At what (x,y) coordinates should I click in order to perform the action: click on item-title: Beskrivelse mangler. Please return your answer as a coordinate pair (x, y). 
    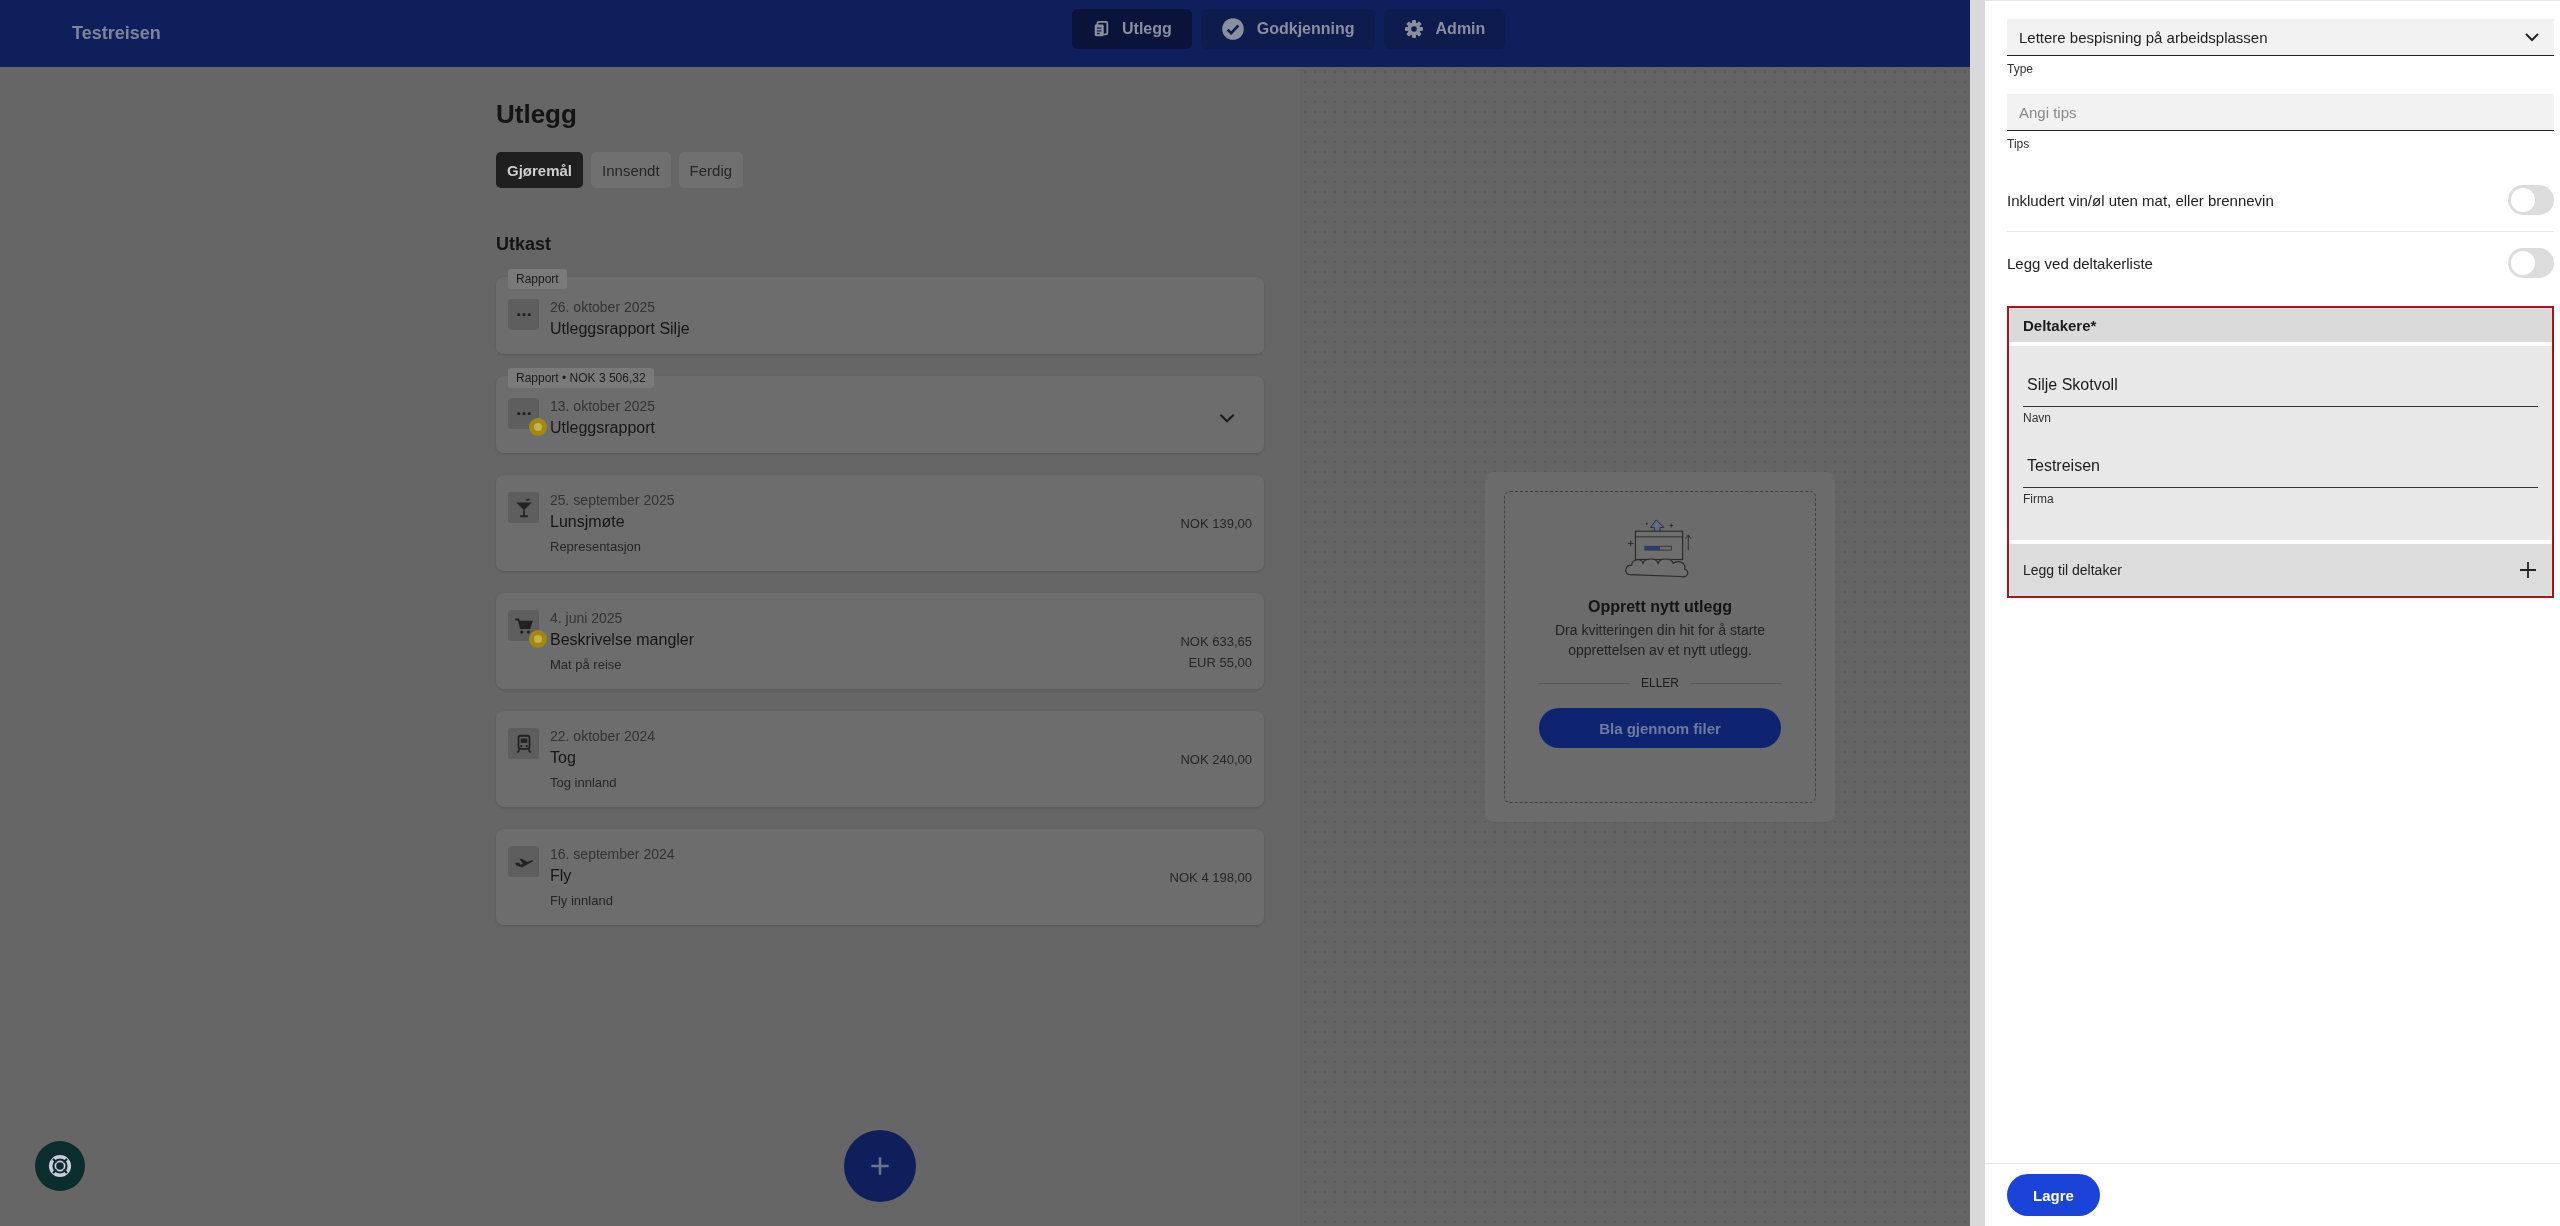
    Looking at the image, I should click on (623, 640).